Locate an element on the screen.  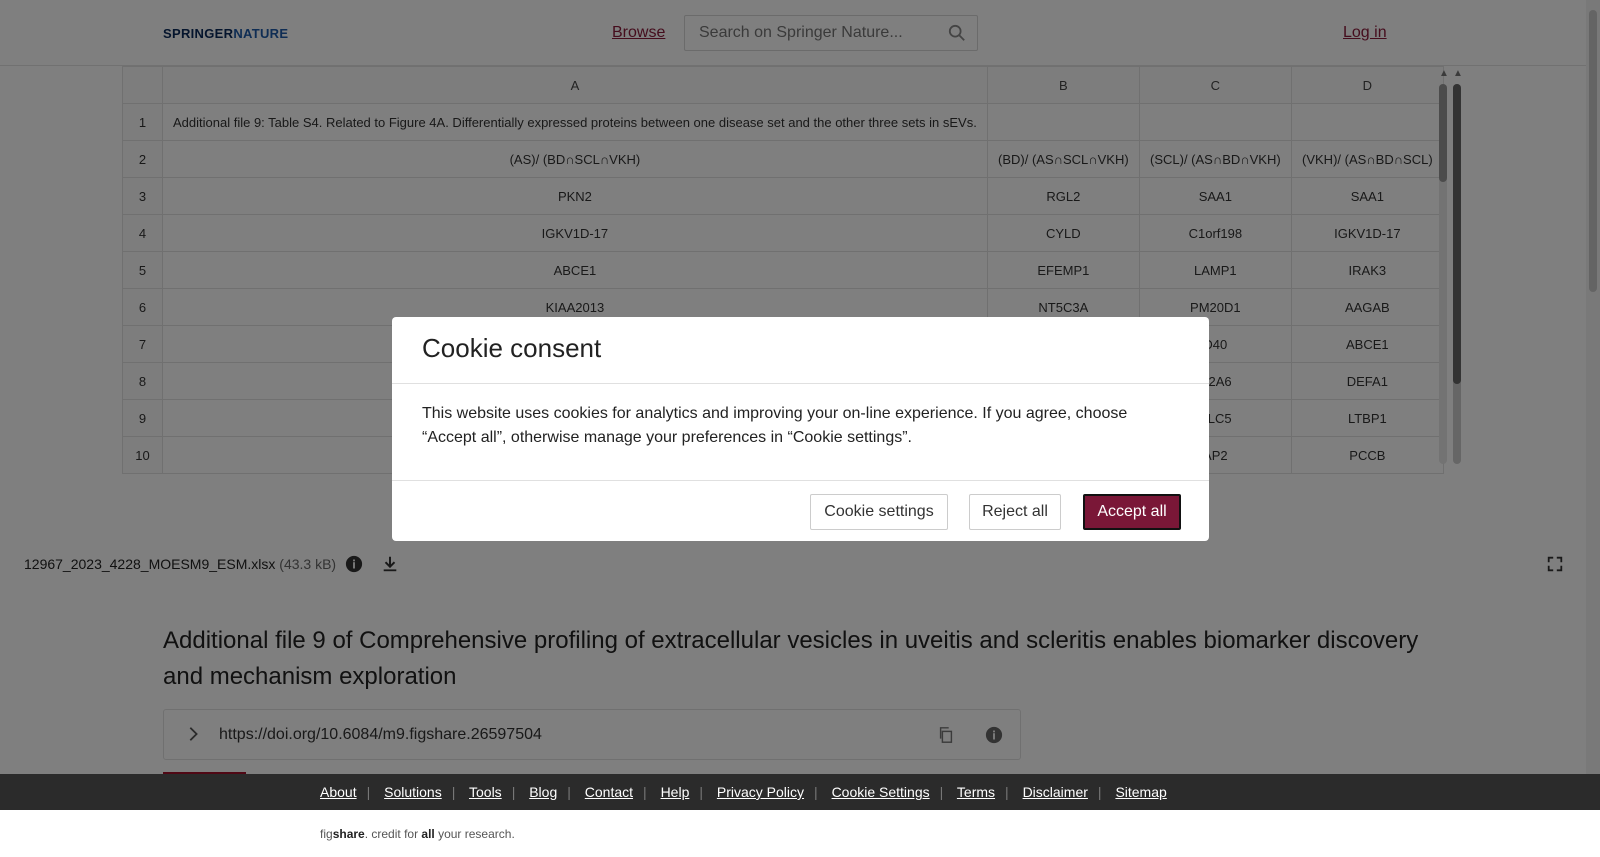
accept-all-button: Accept all is located at coordinates (1132, 512).